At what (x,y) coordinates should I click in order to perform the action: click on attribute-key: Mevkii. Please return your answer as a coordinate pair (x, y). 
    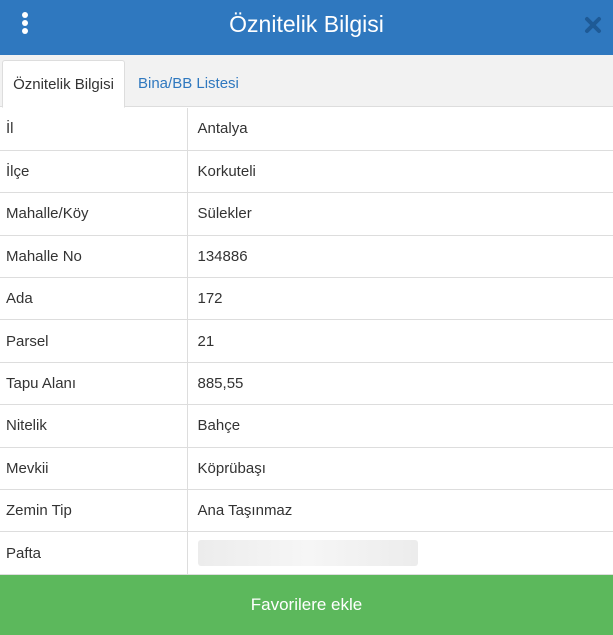
    Looking at the image, I should click on (94, 469).